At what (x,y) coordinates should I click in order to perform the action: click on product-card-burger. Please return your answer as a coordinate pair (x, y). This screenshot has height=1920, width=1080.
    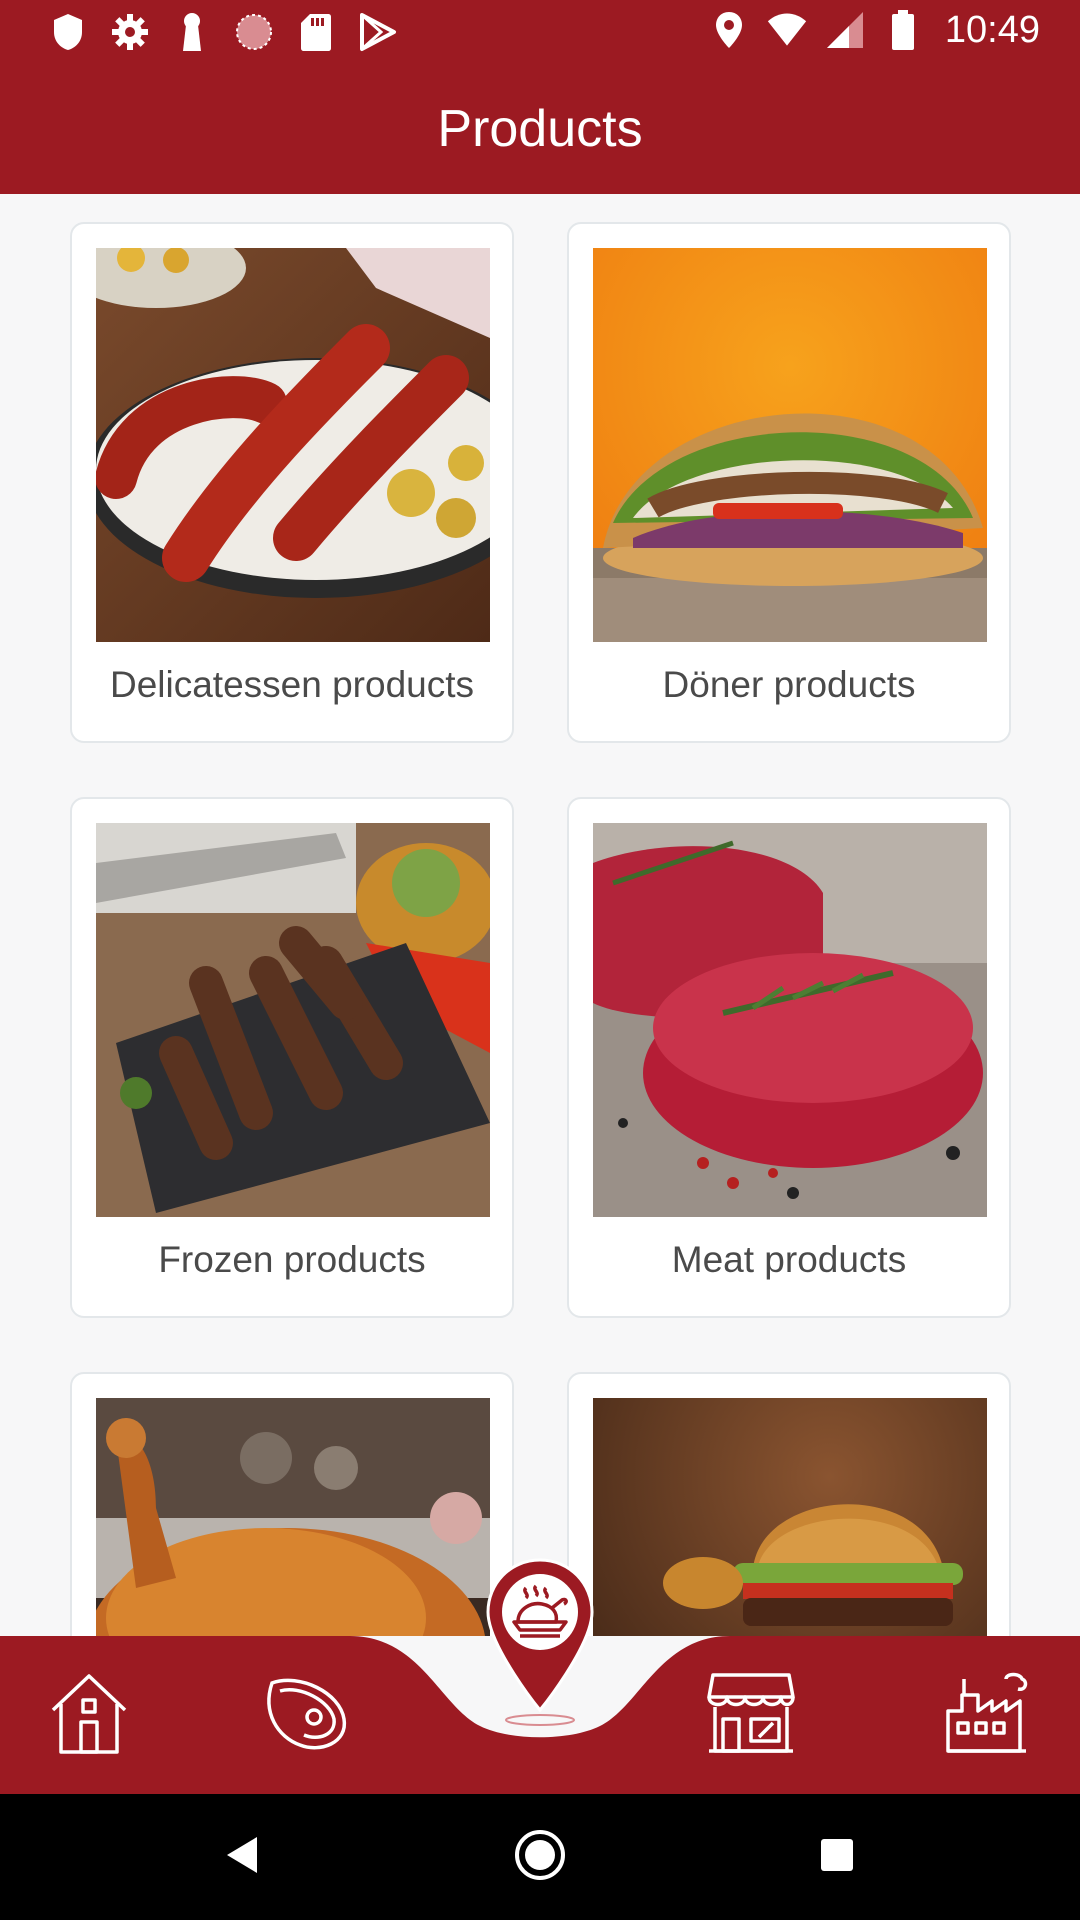
    Looking at the image, I should click on (789, 1504).